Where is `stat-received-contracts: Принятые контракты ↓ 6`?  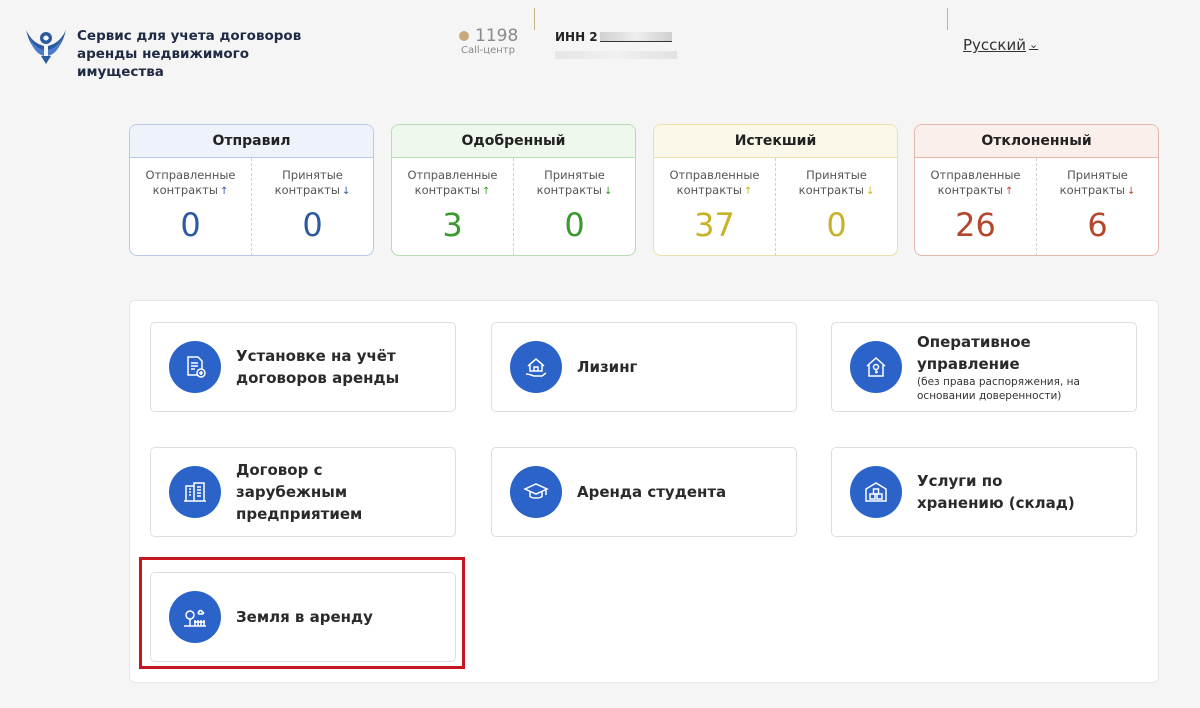
stat-received-contracts: Принятые контракты ↓ 6 is located at coordinates (1097, 206).